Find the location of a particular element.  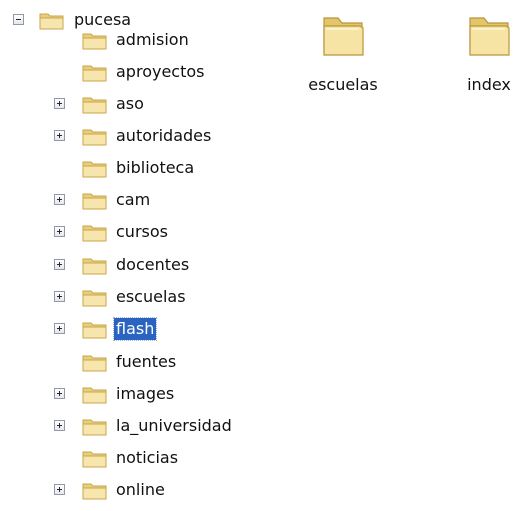

tree-item-label: cam is located at coordinates (133, 200).